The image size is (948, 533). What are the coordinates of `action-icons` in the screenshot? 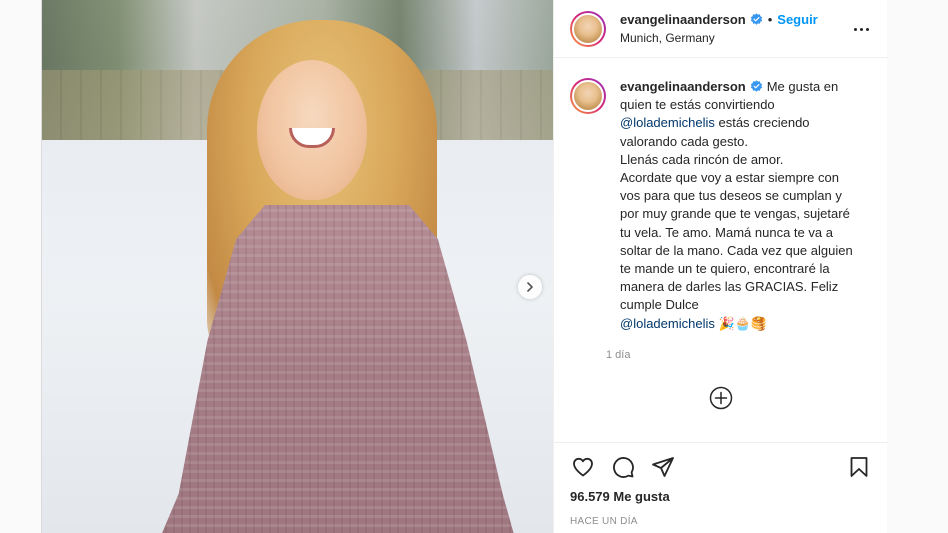 It's located at (721, 467).